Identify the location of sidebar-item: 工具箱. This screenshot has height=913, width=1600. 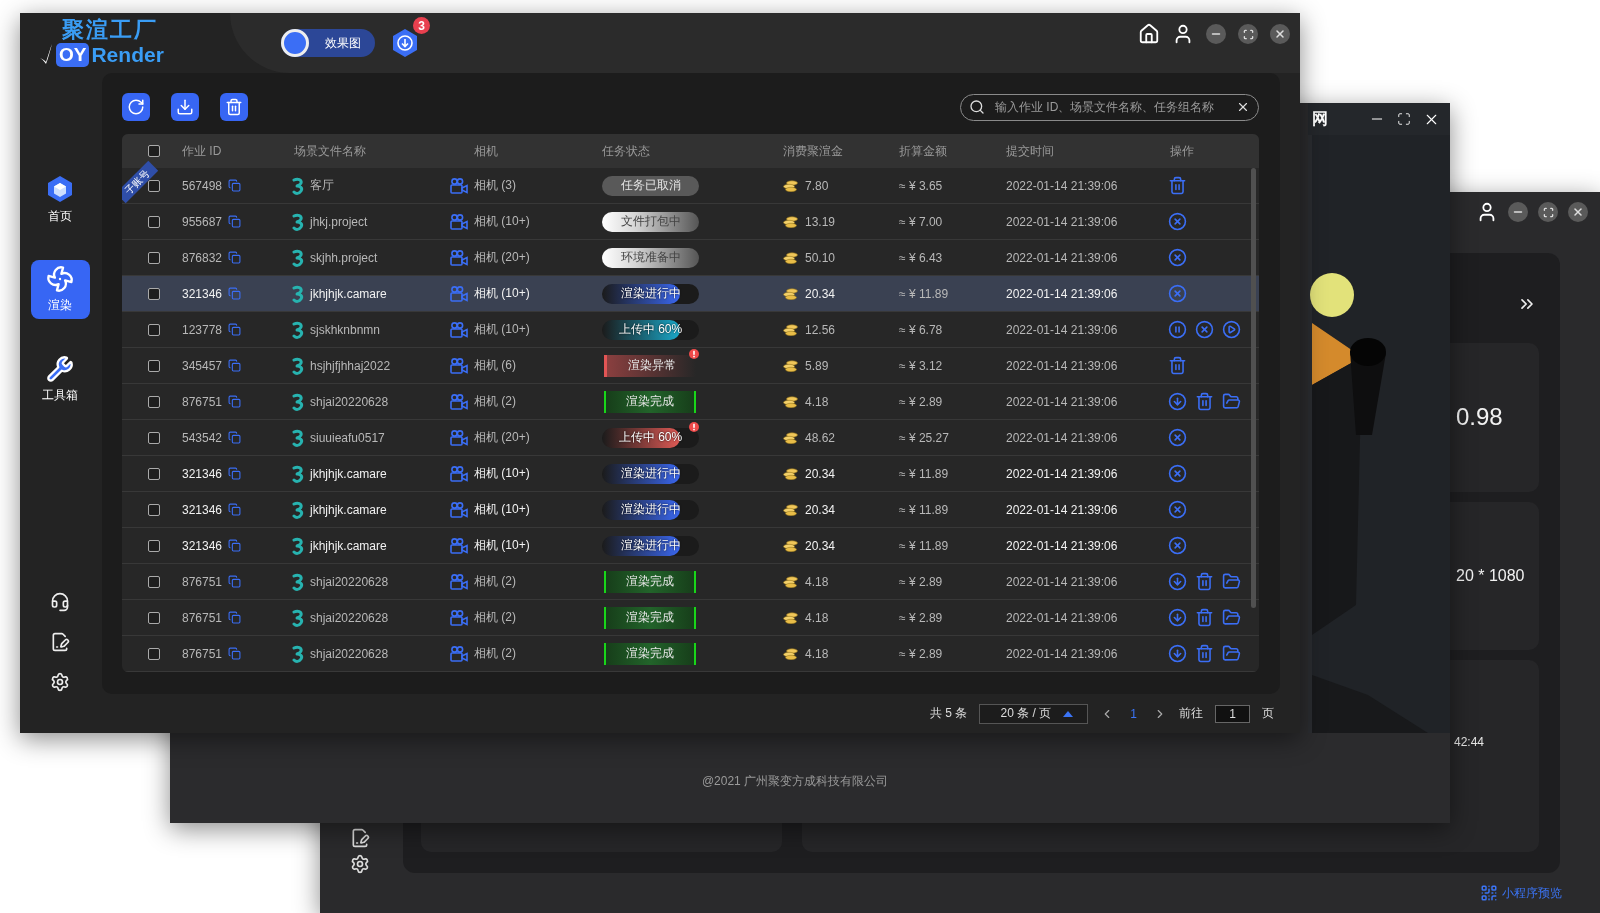
(60, 379).